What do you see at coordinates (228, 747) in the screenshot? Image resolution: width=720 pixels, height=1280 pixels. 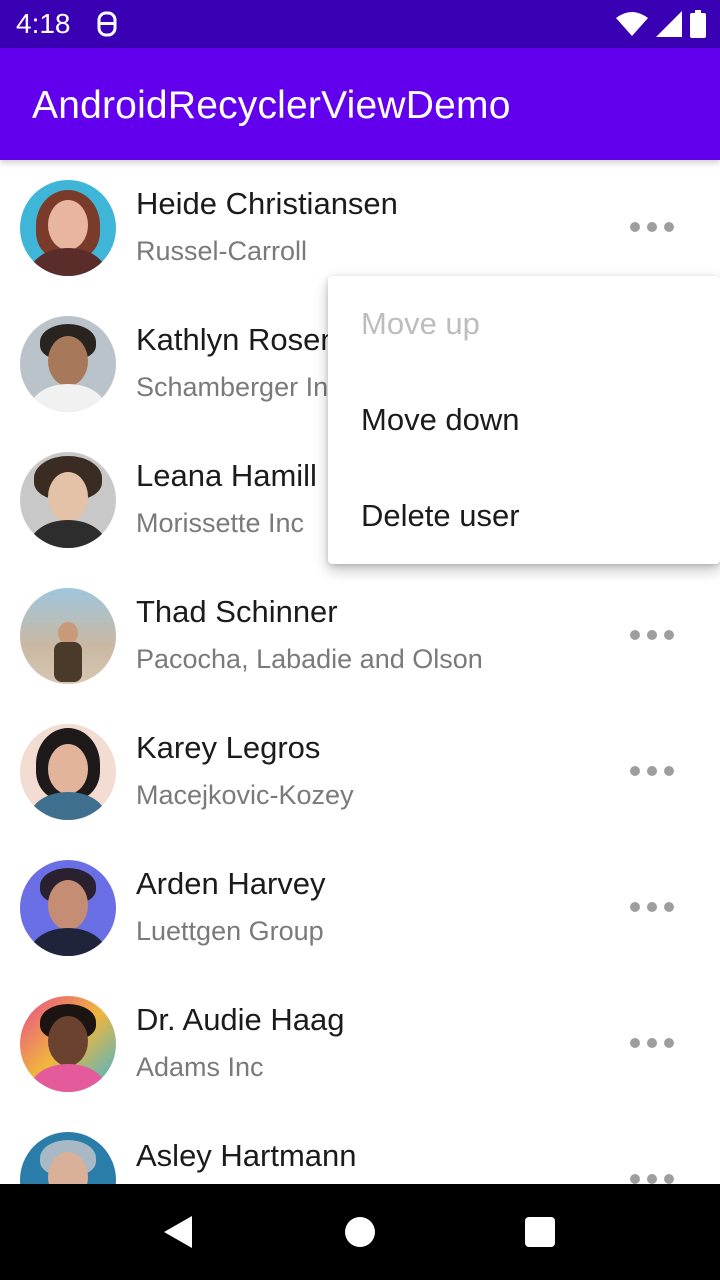 I see `user-name: Karey Legros` at bounding box center [228, 747].